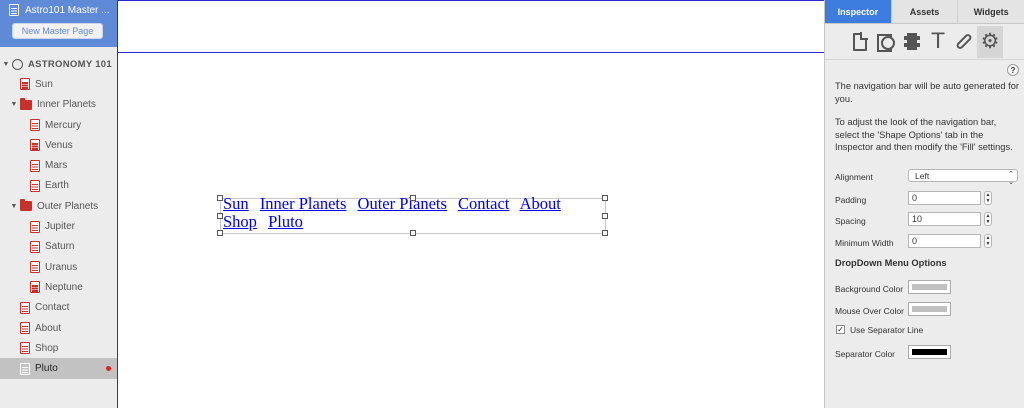  I want to click on tree-item-venus: Venus, so click(58, 145).